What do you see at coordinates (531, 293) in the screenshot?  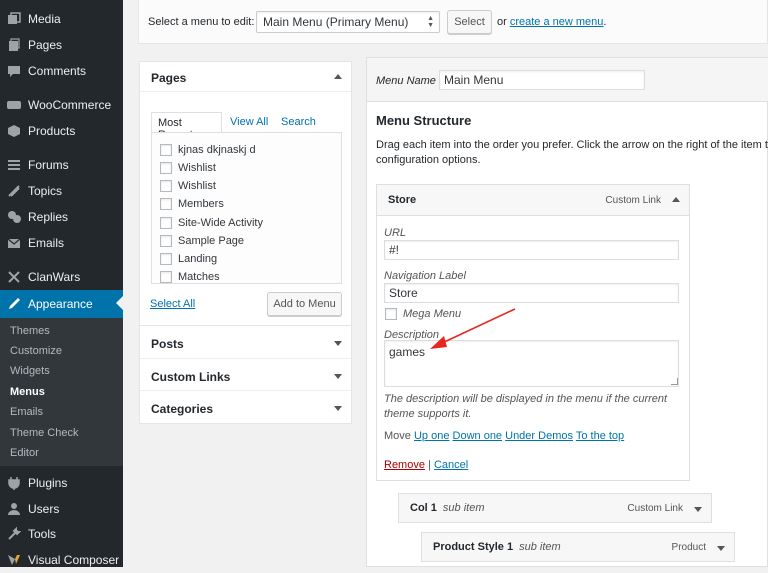 I see `navigation-label-input: Store` at bounding box center [531, 293].